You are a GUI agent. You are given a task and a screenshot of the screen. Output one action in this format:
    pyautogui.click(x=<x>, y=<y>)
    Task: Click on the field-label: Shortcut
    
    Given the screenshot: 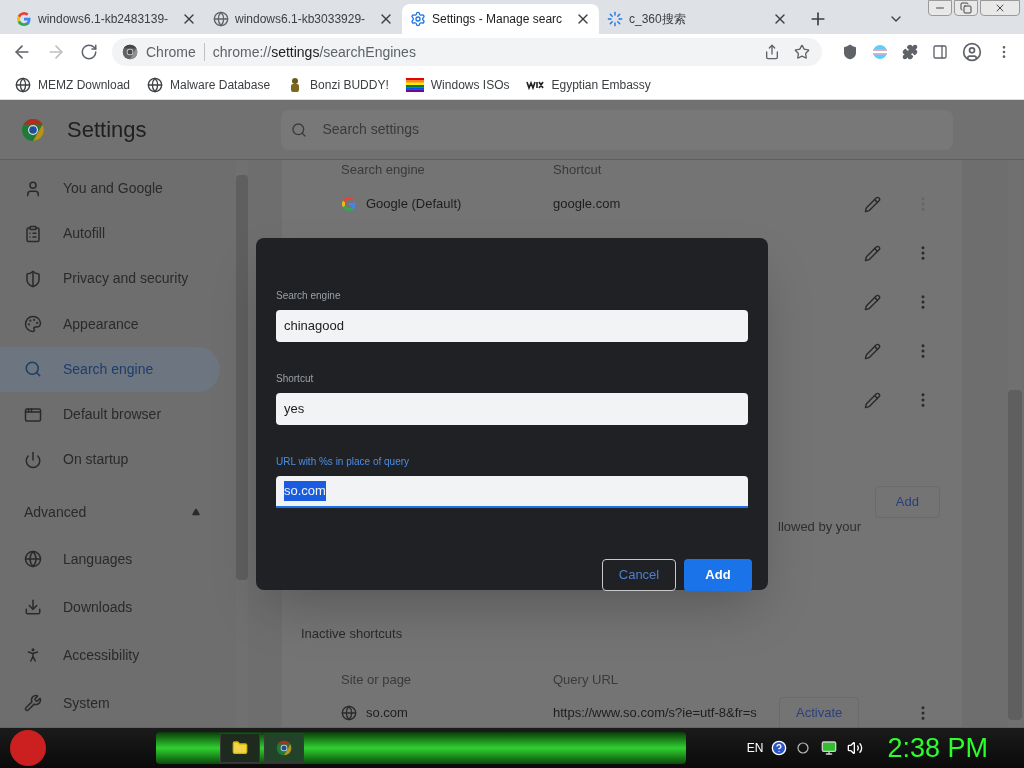 What is the action you would take?
    pyautogui.click(x=295, y=379)
    